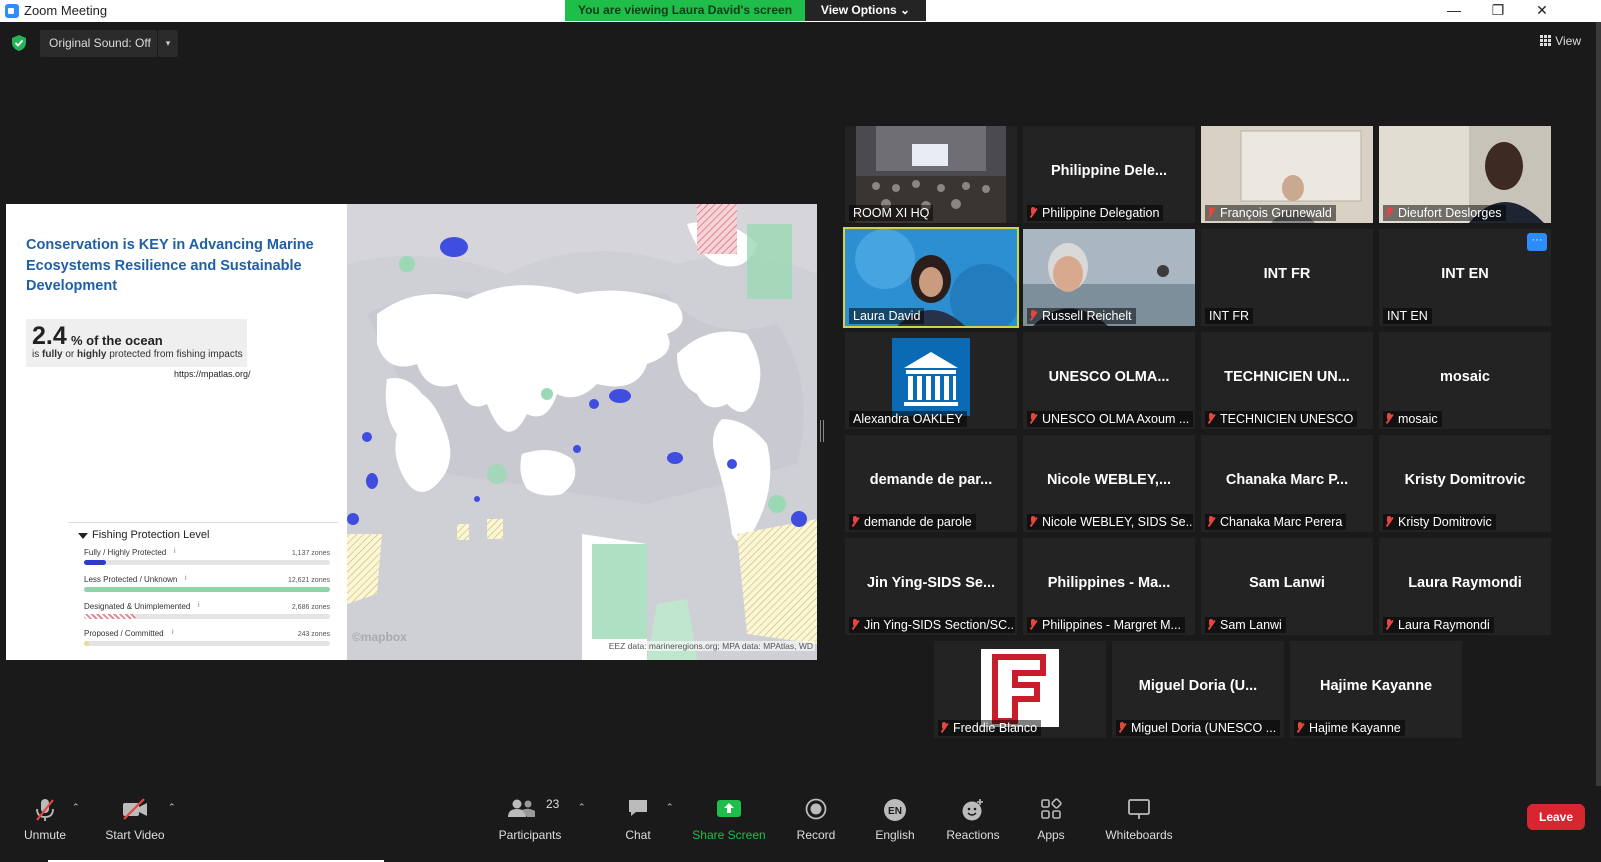  What do you see at coordinates (124, 633) in the screenshot?
I see `legend-row-label: Proposed / Committed` at bounding box center [124, 633].